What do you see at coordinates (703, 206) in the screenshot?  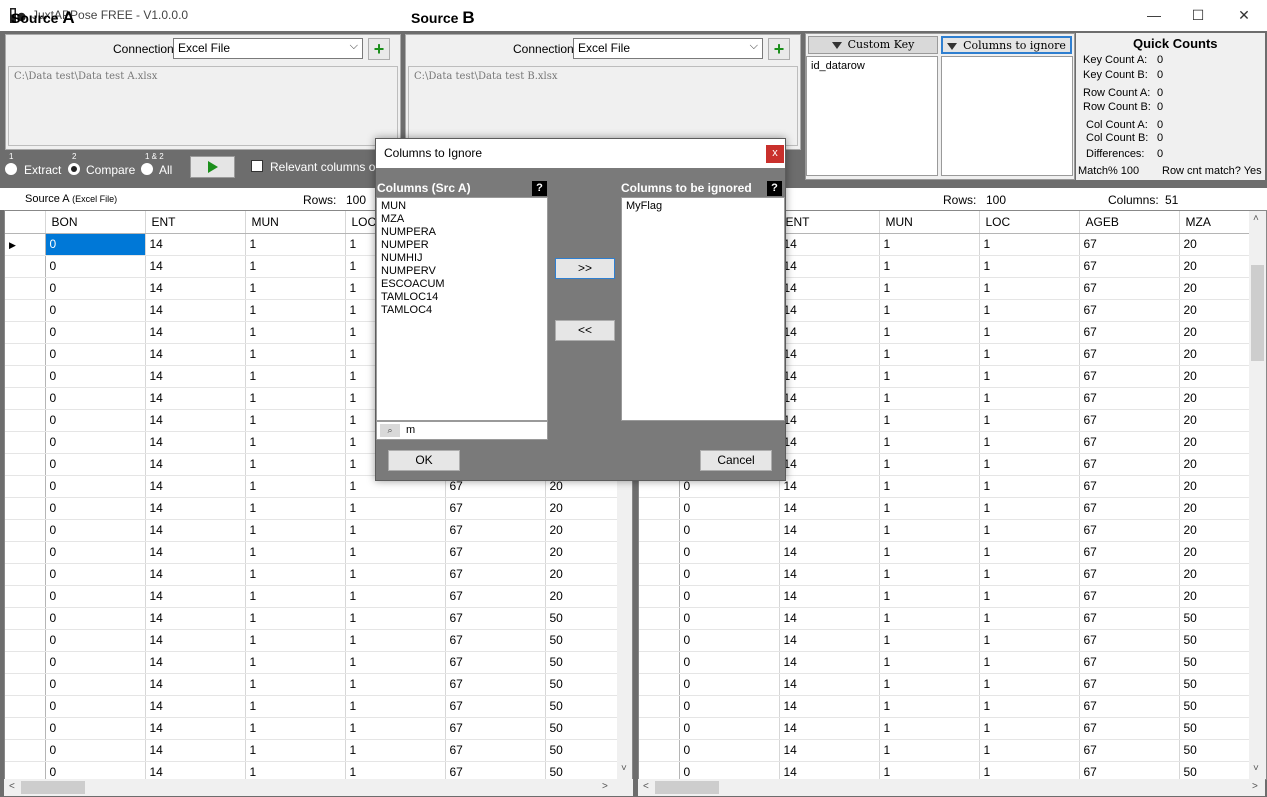 I see `list-item: MyFlag` at bounding box center [703, 206].